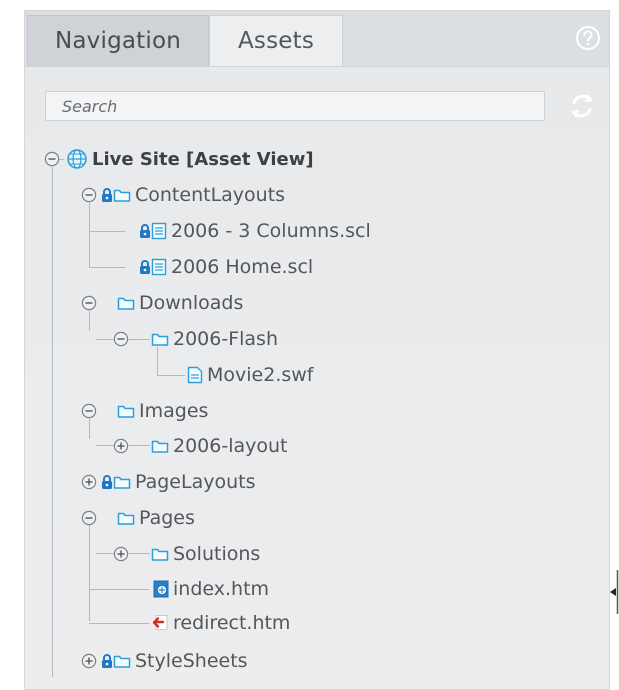 Image resolution: width=619 pixels, height=690 pixels. Describe the element at coordinates (230, 446) in the screenshot. I see `tree-node-label: 2006-layout` at that location.